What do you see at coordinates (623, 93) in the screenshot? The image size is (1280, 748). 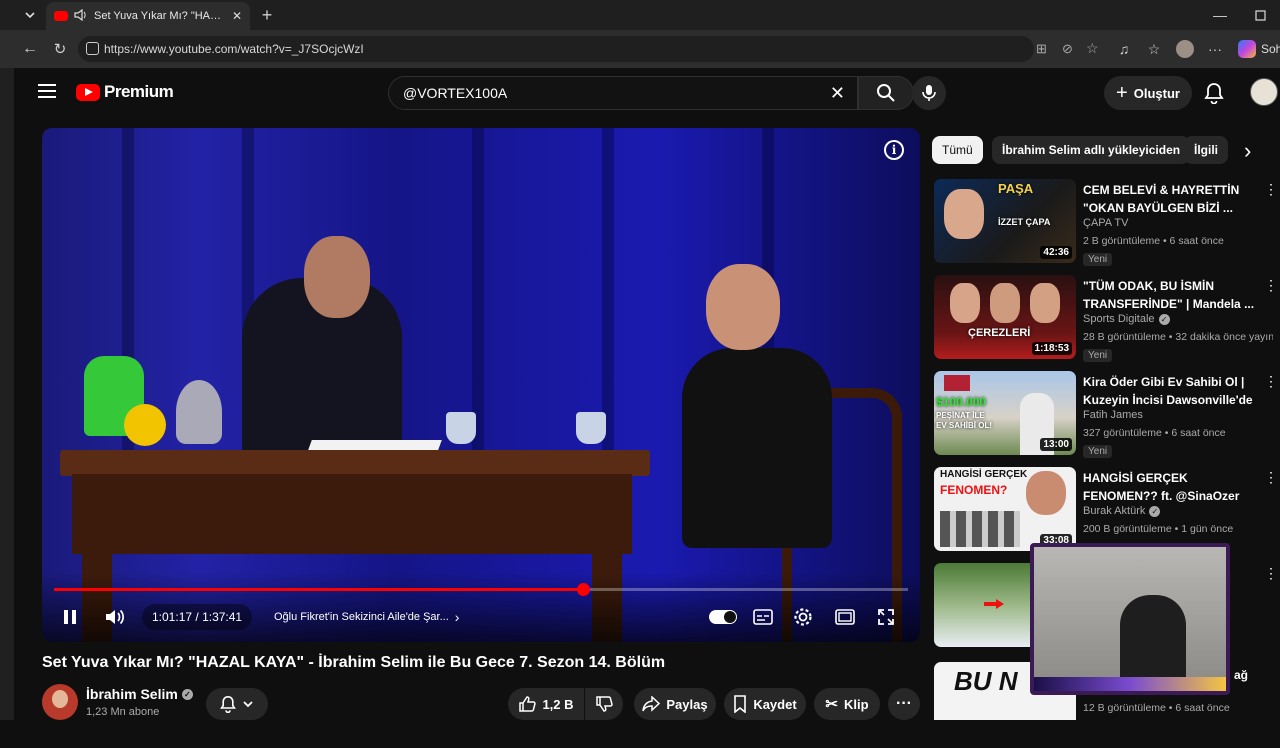 I see `search-input: @VORTEX100A ✕` at bounding box center [623, 93].